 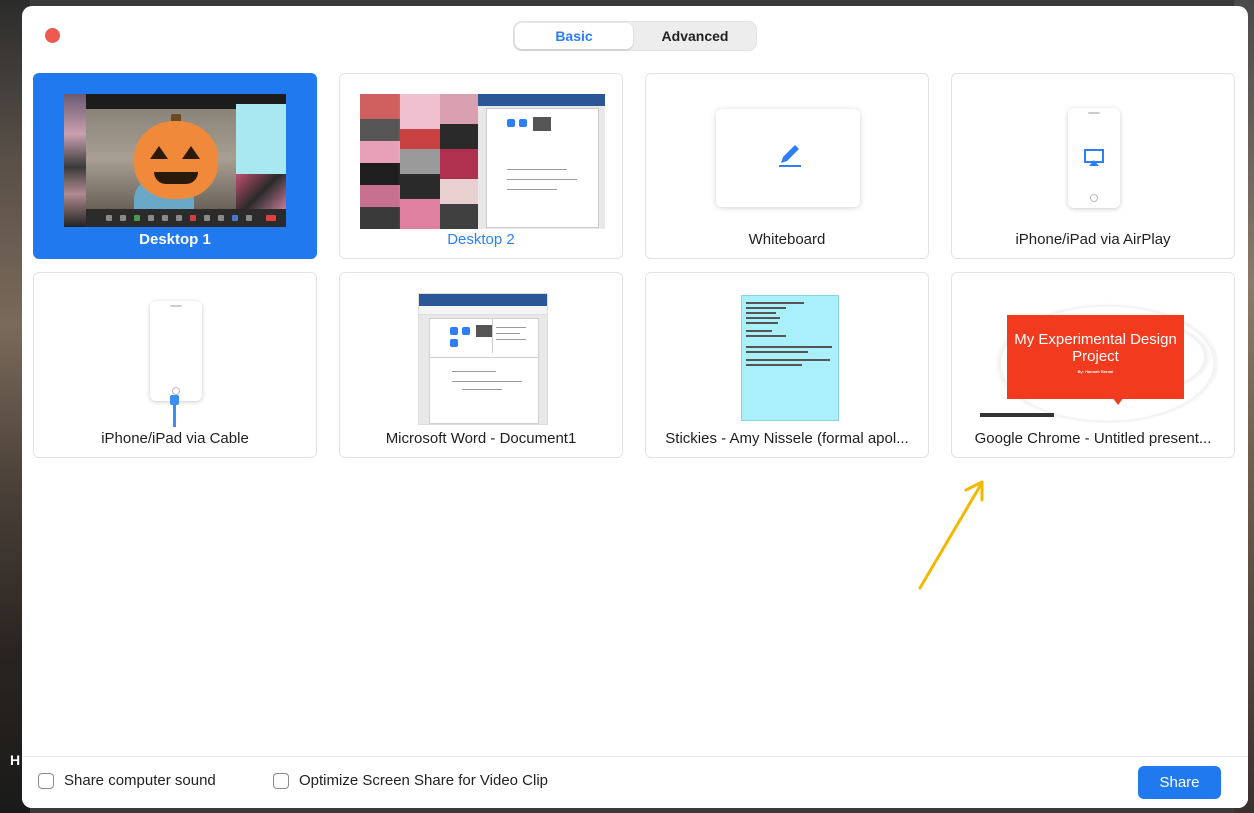 What do you see at coordinates (1093, 239) in the screenshot?
I see `tile-label: iPhone/iPad via AirPlay` at bounding box center [1093, 239].